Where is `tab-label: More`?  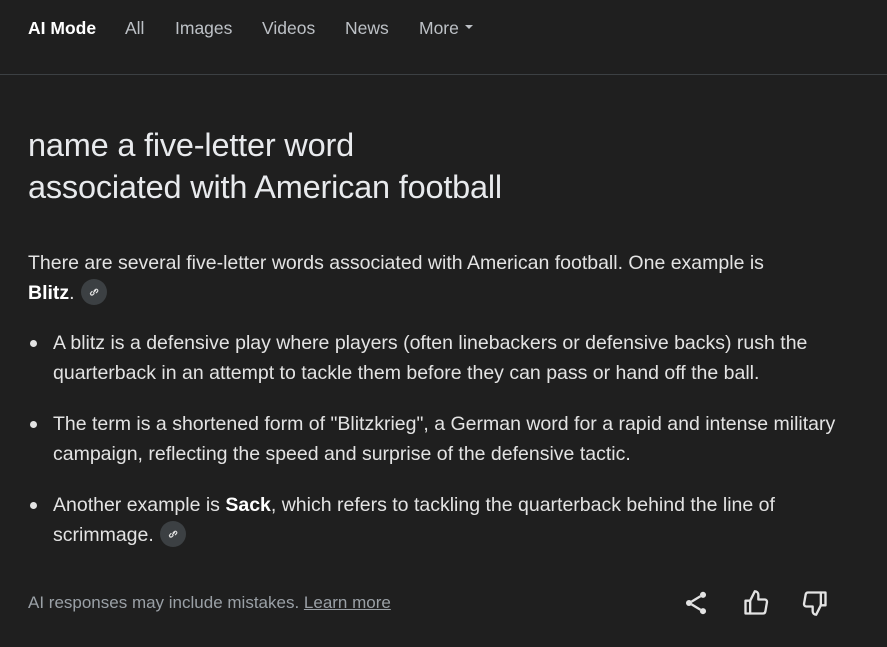
tab-label: More is located at coordinates (439, 28).